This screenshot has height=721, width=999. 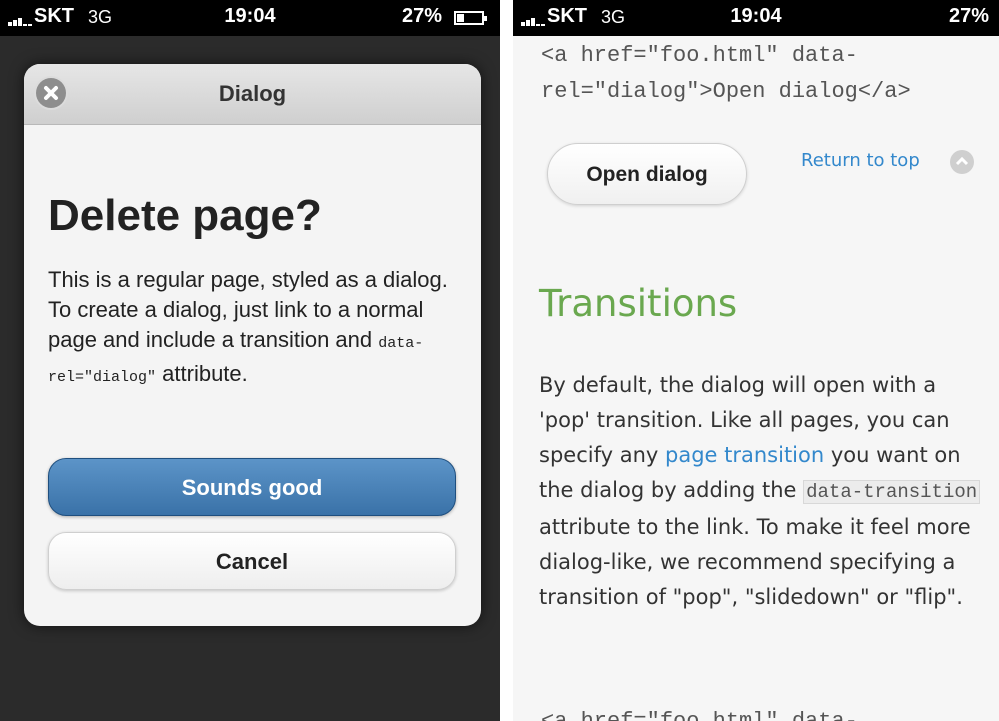 I want to click on clock: 19:04, so click(x=756, y=16).